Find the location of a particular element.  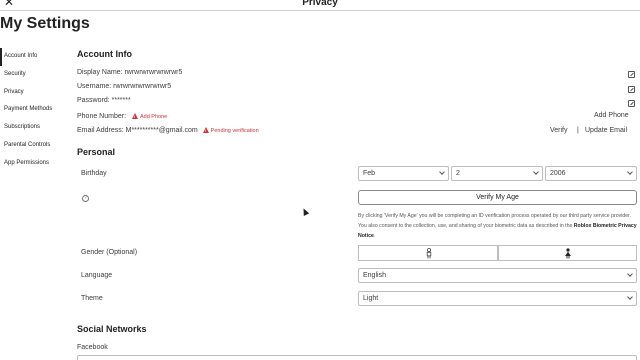

birthday-year-select: 2006 is located at coordinates (591, 173).